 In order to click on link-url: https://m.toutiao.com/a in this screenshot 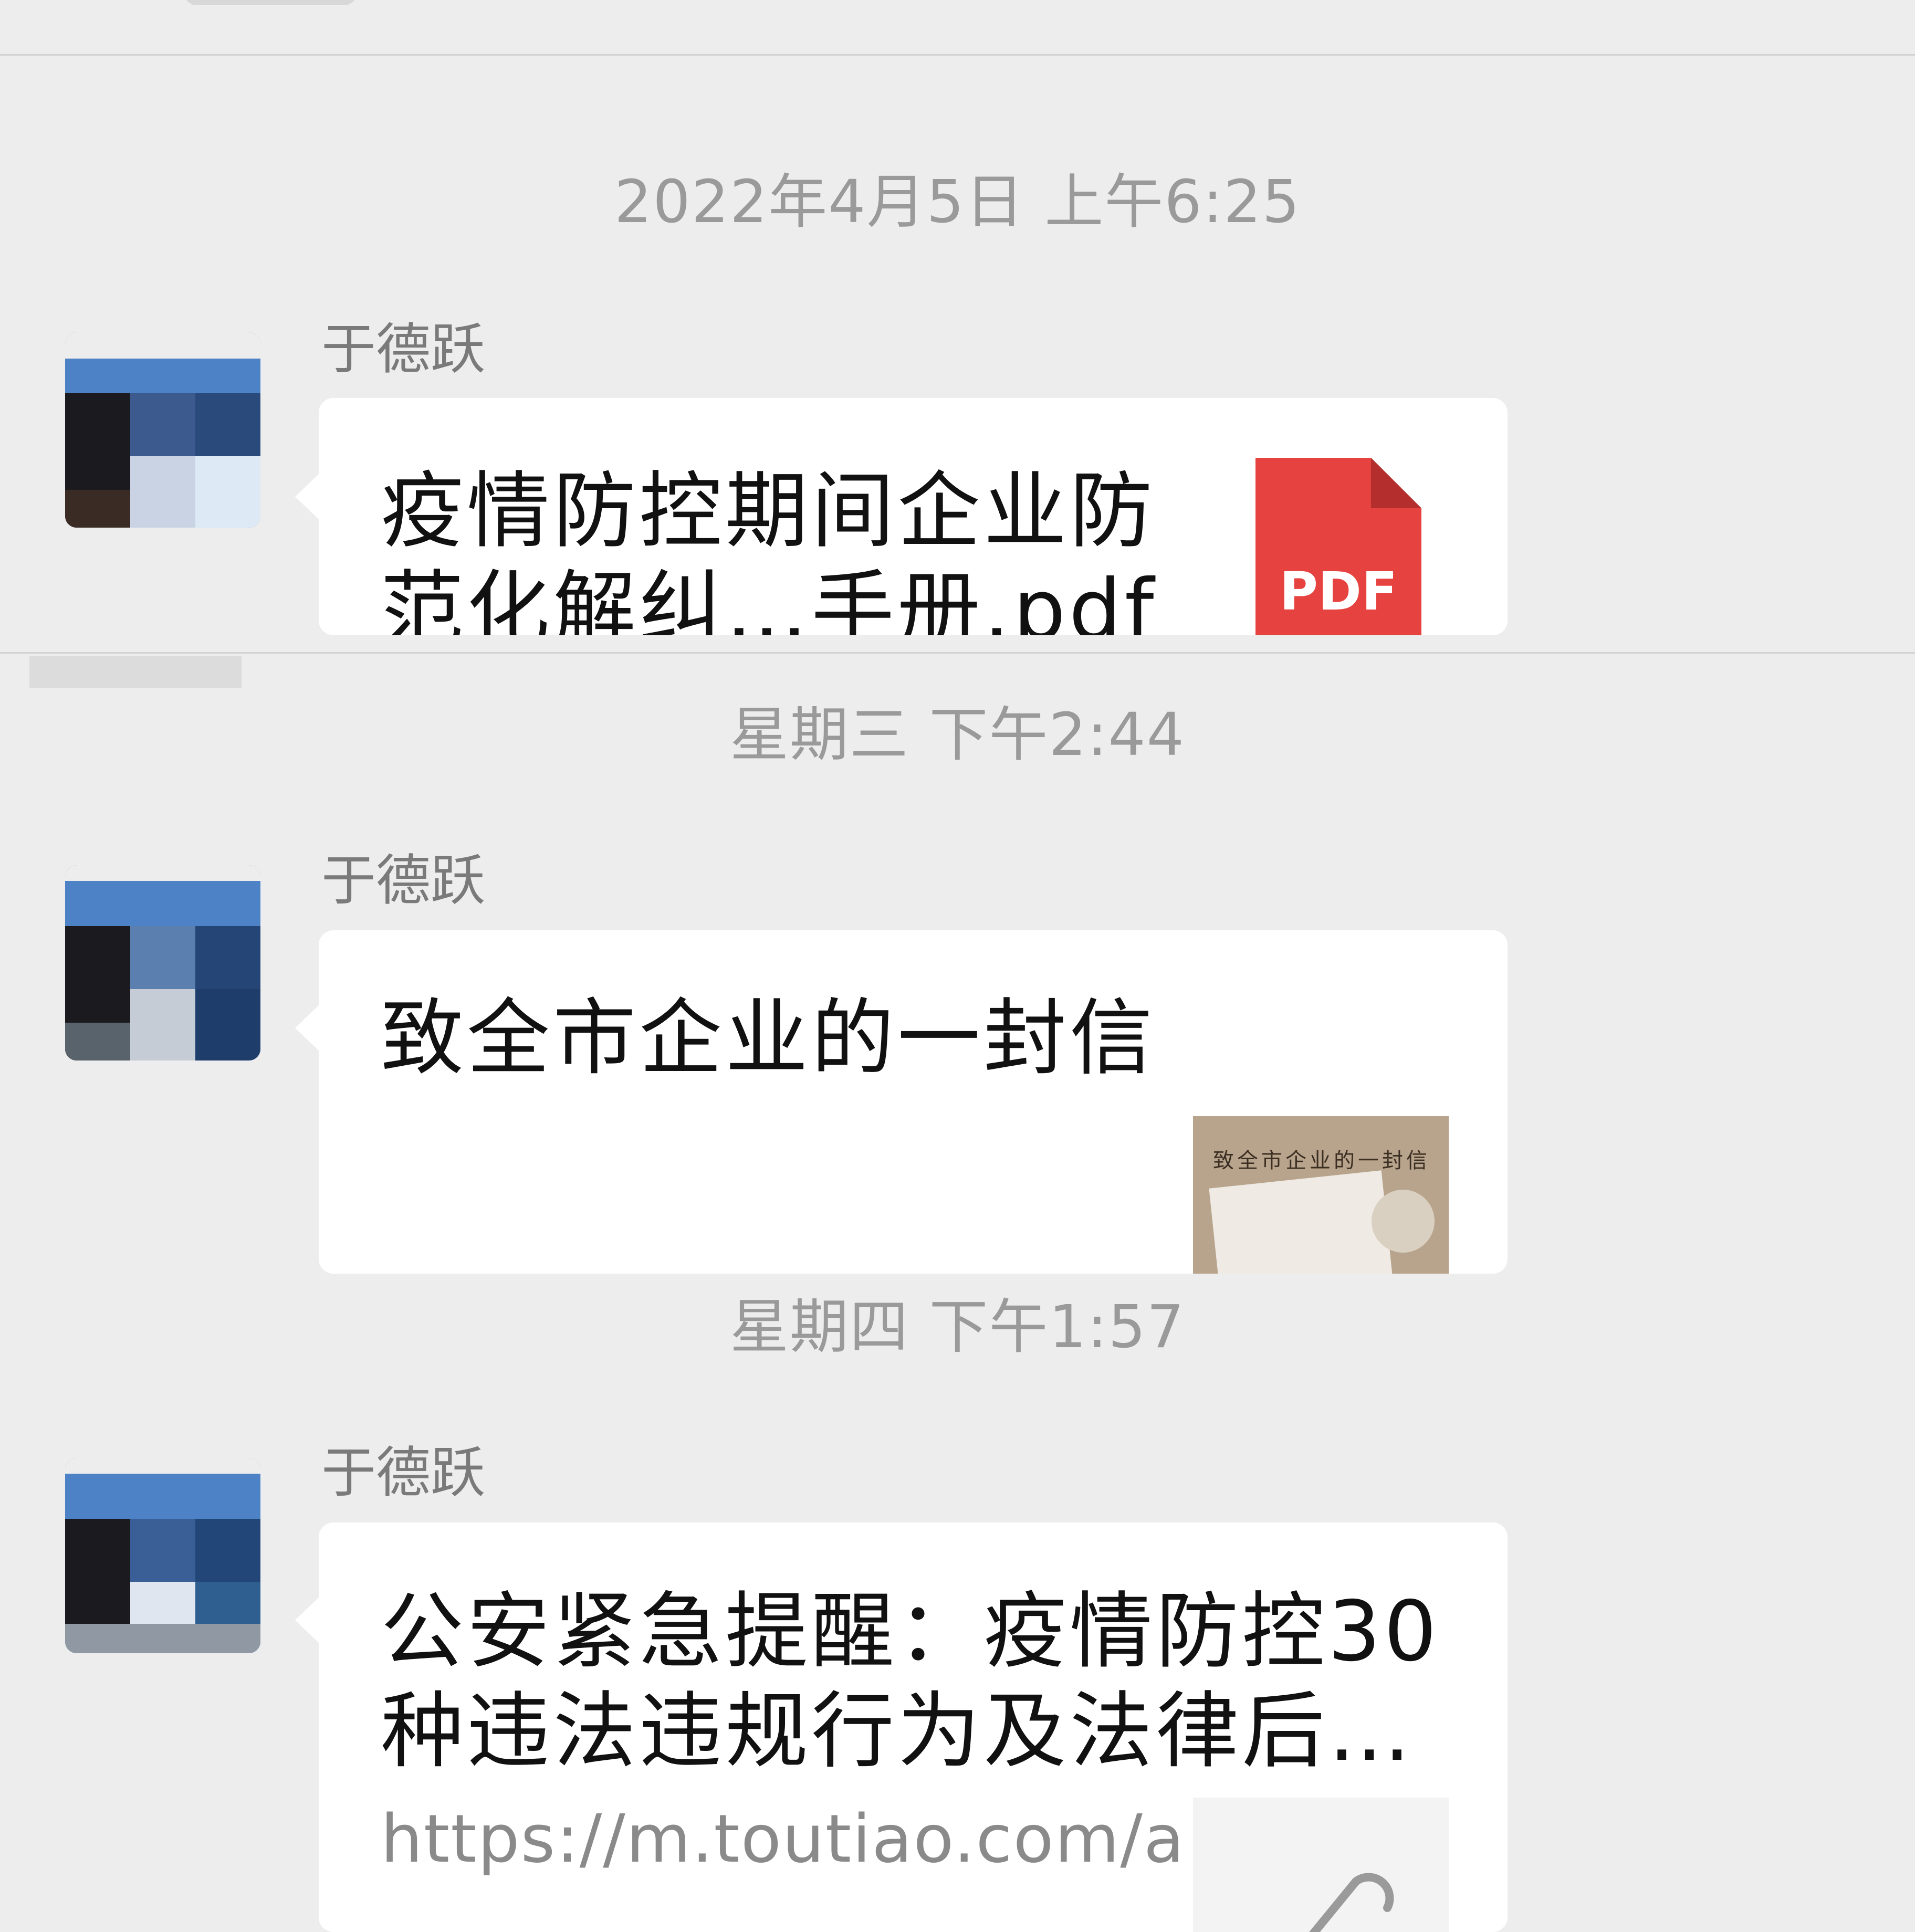, I will do `click(783, 1838)`.